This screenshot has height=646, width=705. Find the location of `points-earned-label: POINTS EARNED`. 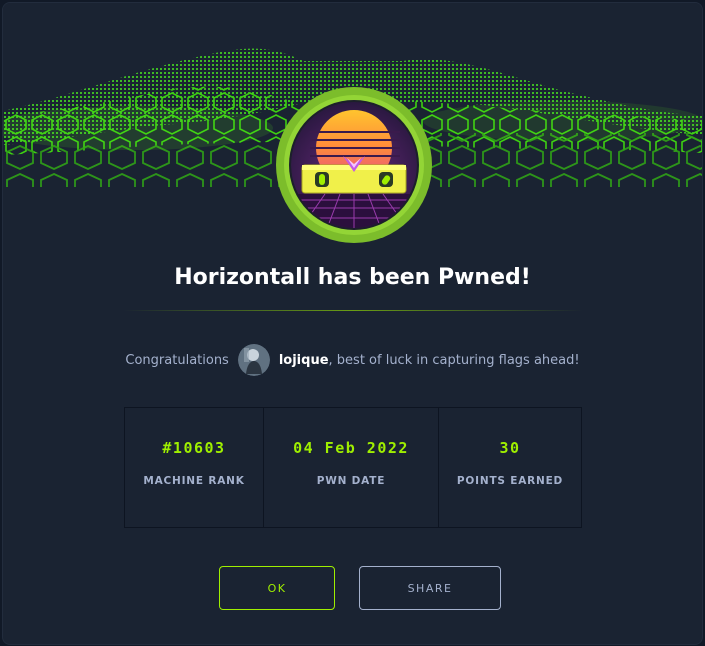

points-earned-label: POINTS EARNED is located at coordinates (510, 481).